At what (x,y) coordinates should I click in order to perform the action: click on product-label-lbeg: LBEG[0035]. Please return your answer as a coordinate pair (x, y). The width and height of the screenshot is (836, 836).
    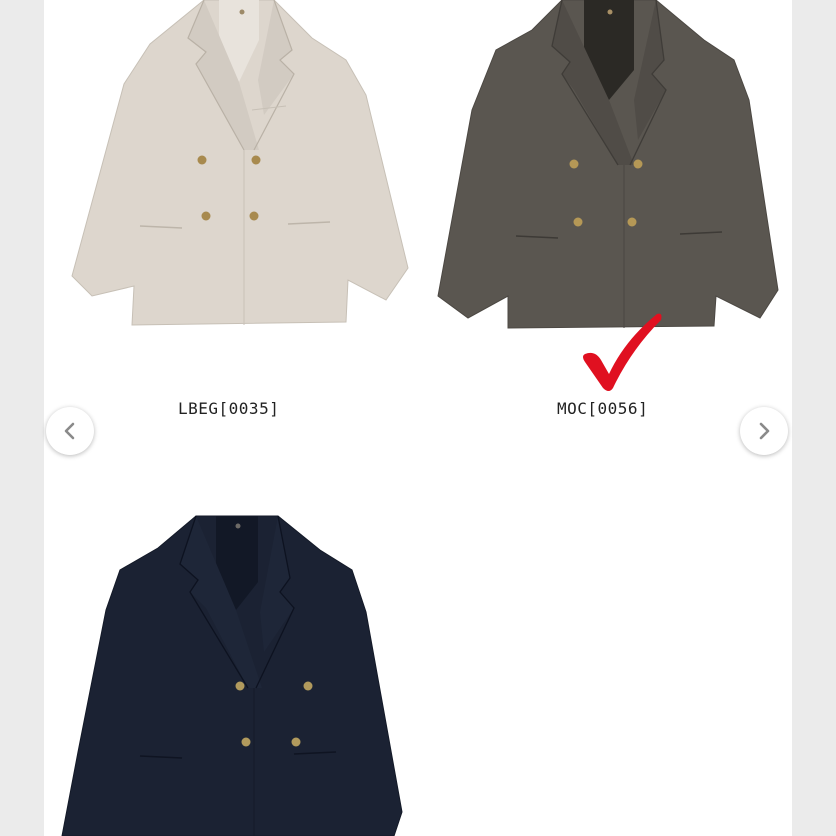
    Looking at the image, I should click on (229, 408).